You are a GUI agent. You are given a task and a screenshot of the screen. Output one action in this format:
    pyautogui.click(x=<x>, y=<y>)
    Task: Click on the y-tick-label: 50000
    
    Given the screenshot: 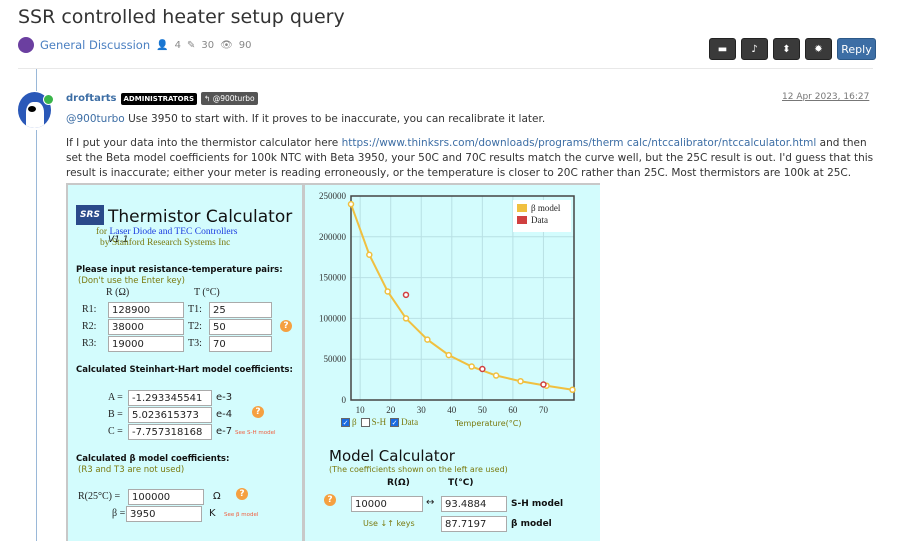 What is the action you would take?
    pyautogui.click(x=335, y=359)
    